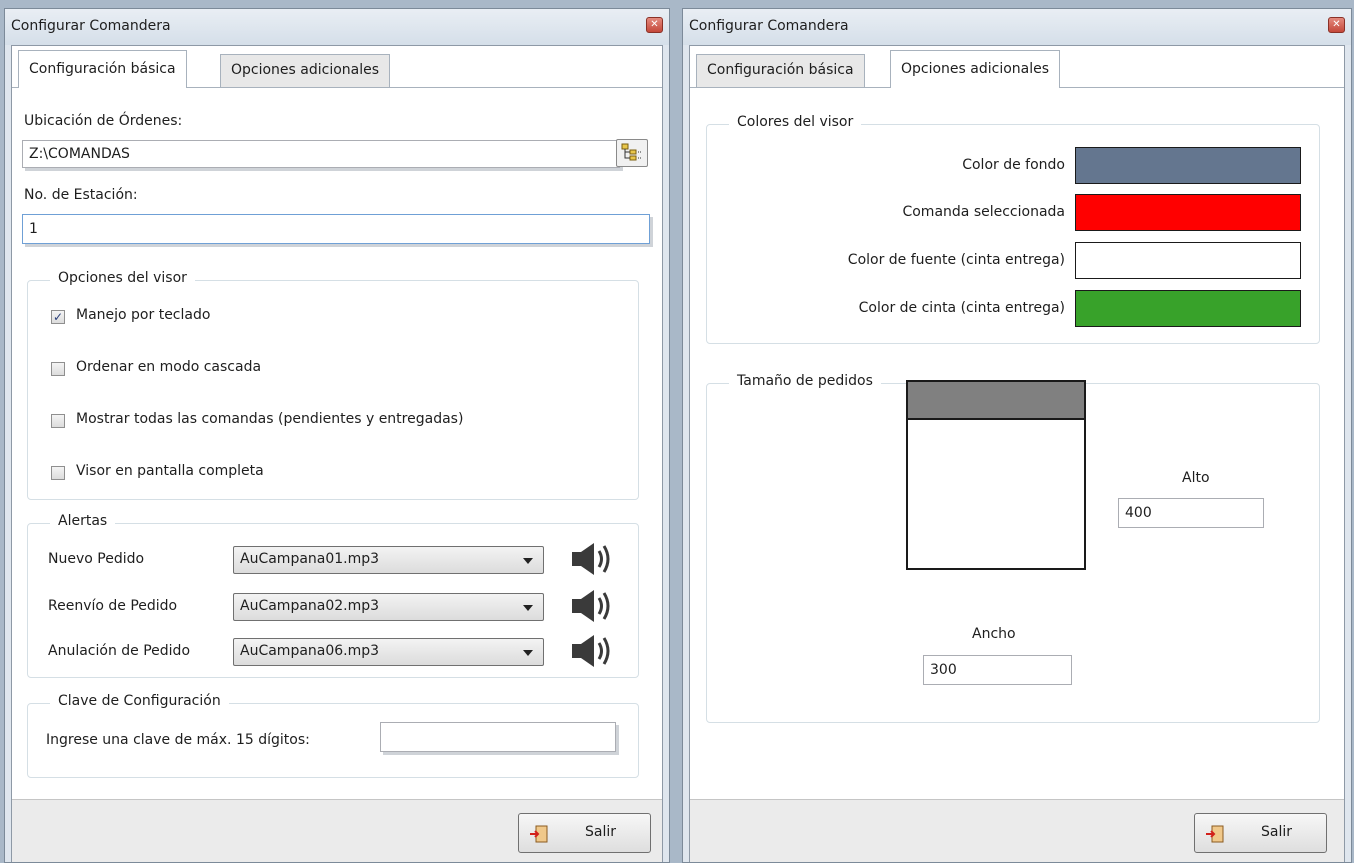 The image size is (1354, 863). I want to click on browse-folder-button, so click(632, 153).